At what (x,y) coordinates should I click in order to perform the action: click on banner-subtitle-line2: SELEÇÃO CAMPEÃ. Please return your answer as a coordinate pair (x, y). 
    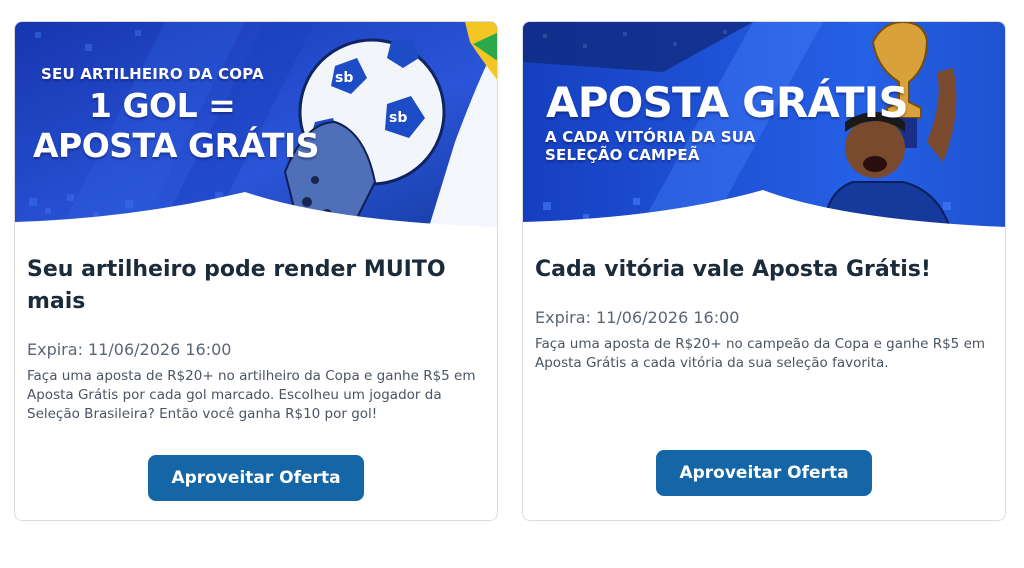
    Looking at the image, I should click on (622, 155).